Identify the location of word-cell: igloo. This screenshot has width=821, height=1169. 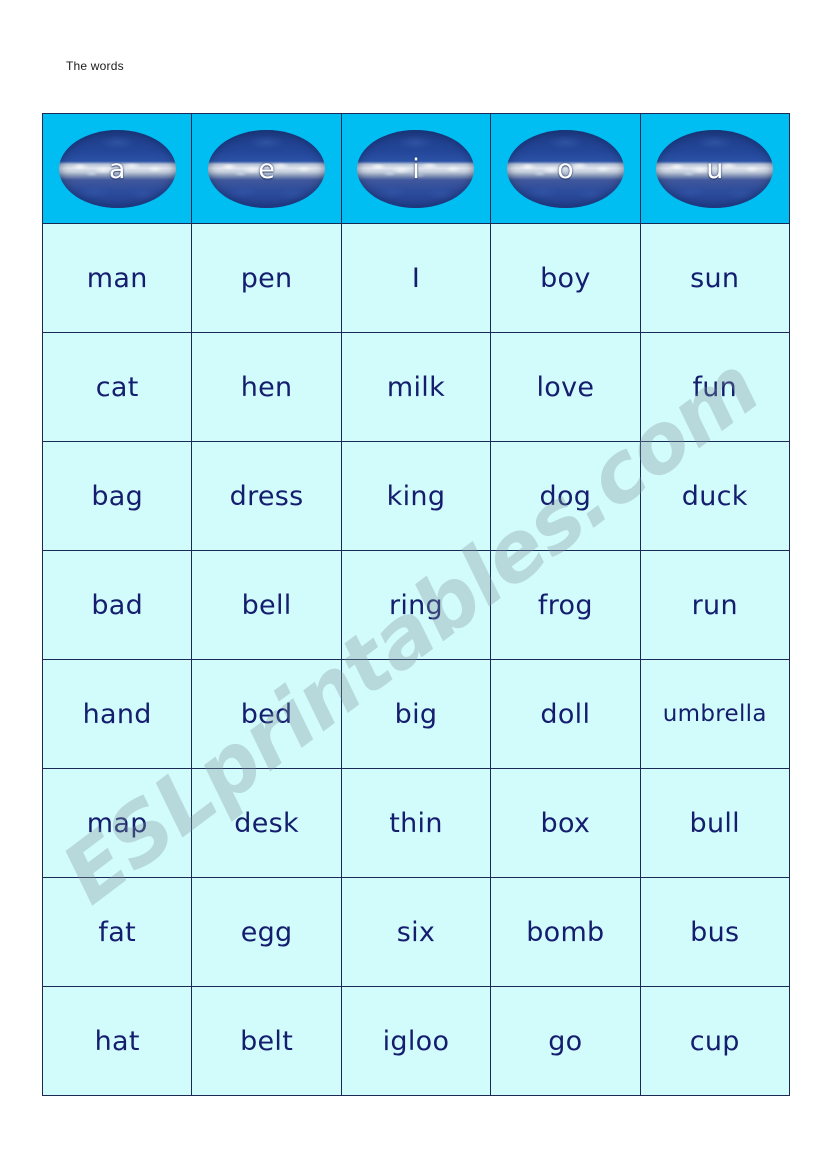
(416, 1041).